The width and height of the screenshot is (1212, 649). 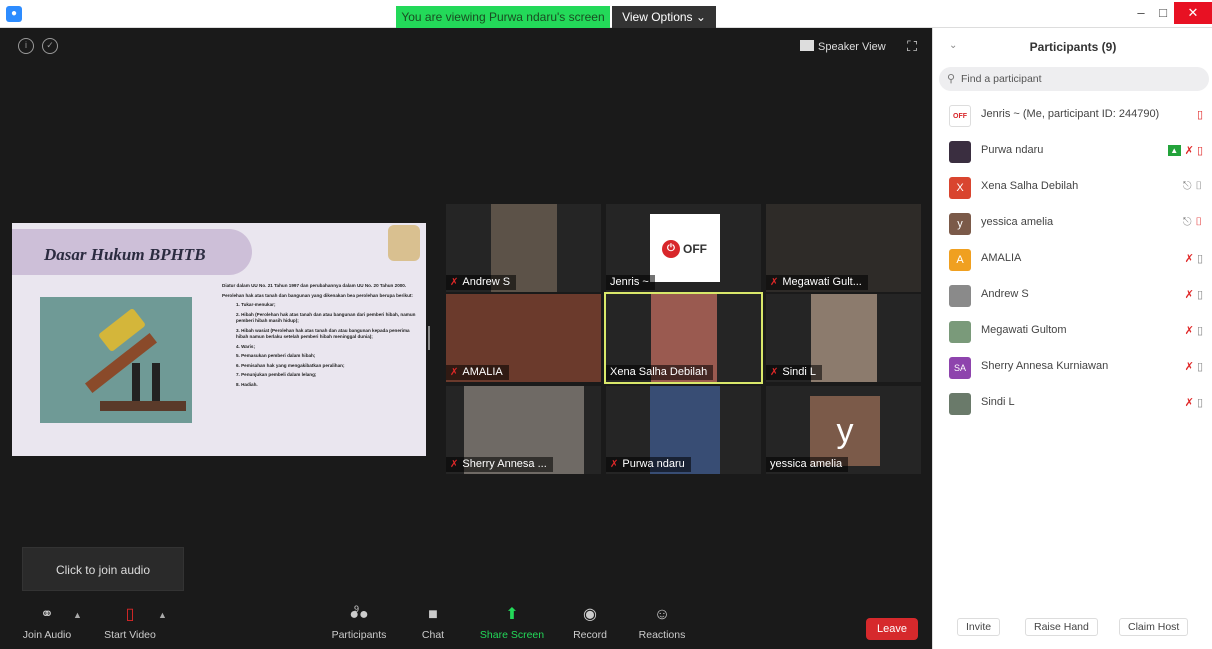 I want to click on tile-name-tag: ✗ AMALIA, so click(x=477, y=372).